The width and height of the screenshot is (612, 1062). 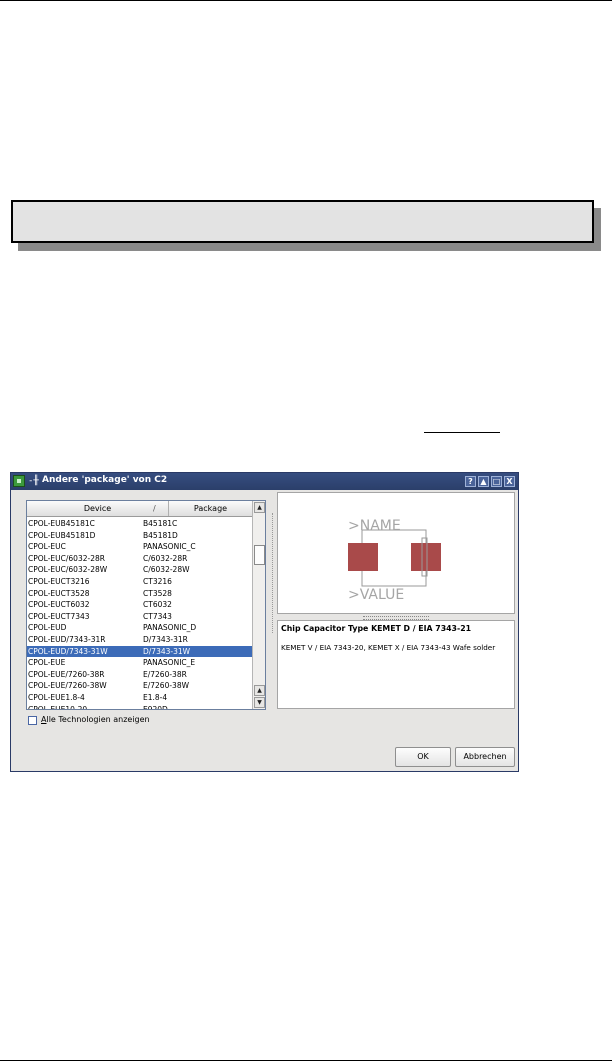 What do you see at coordinates (155, 697) in the screenshot?
I see `package-cell: E1.8-4` at bounding box center [155, 697].